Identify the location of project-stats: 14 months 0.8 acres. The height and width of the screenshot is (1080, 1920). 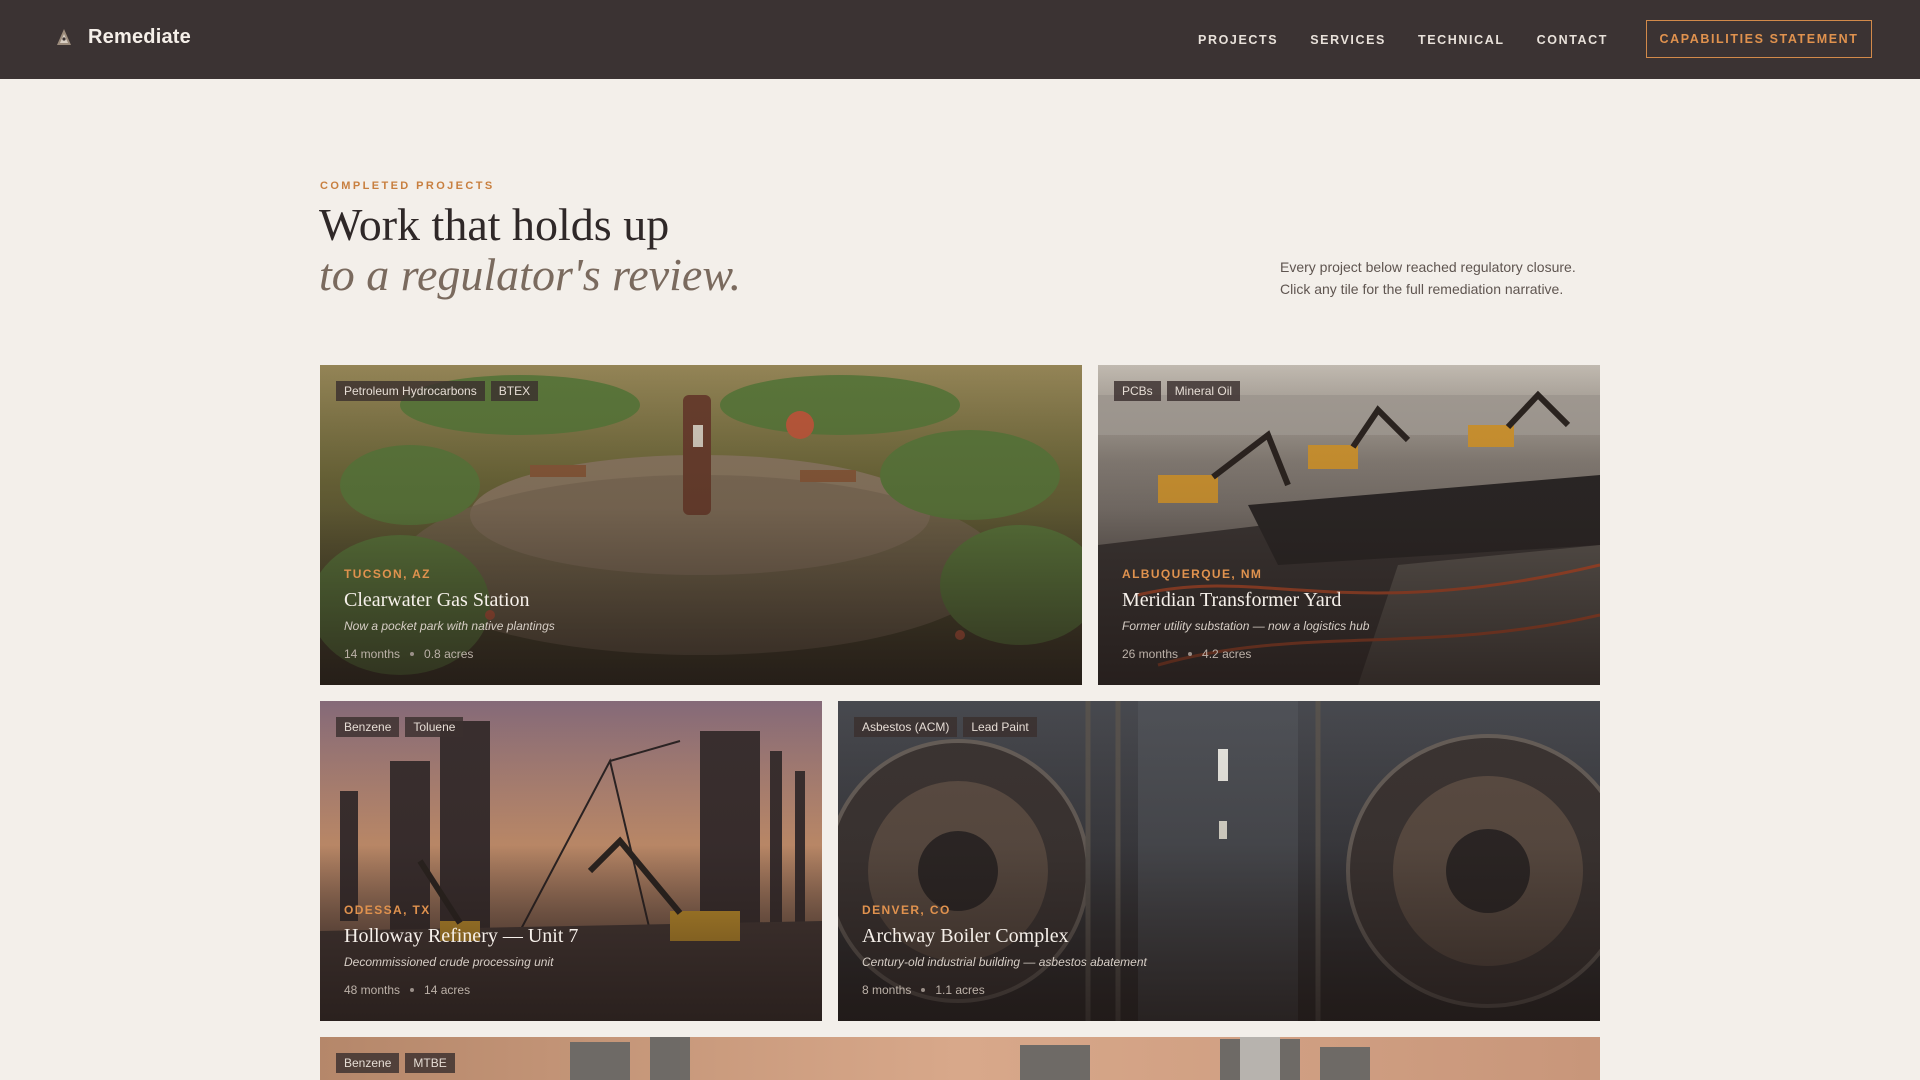
(701, 654).